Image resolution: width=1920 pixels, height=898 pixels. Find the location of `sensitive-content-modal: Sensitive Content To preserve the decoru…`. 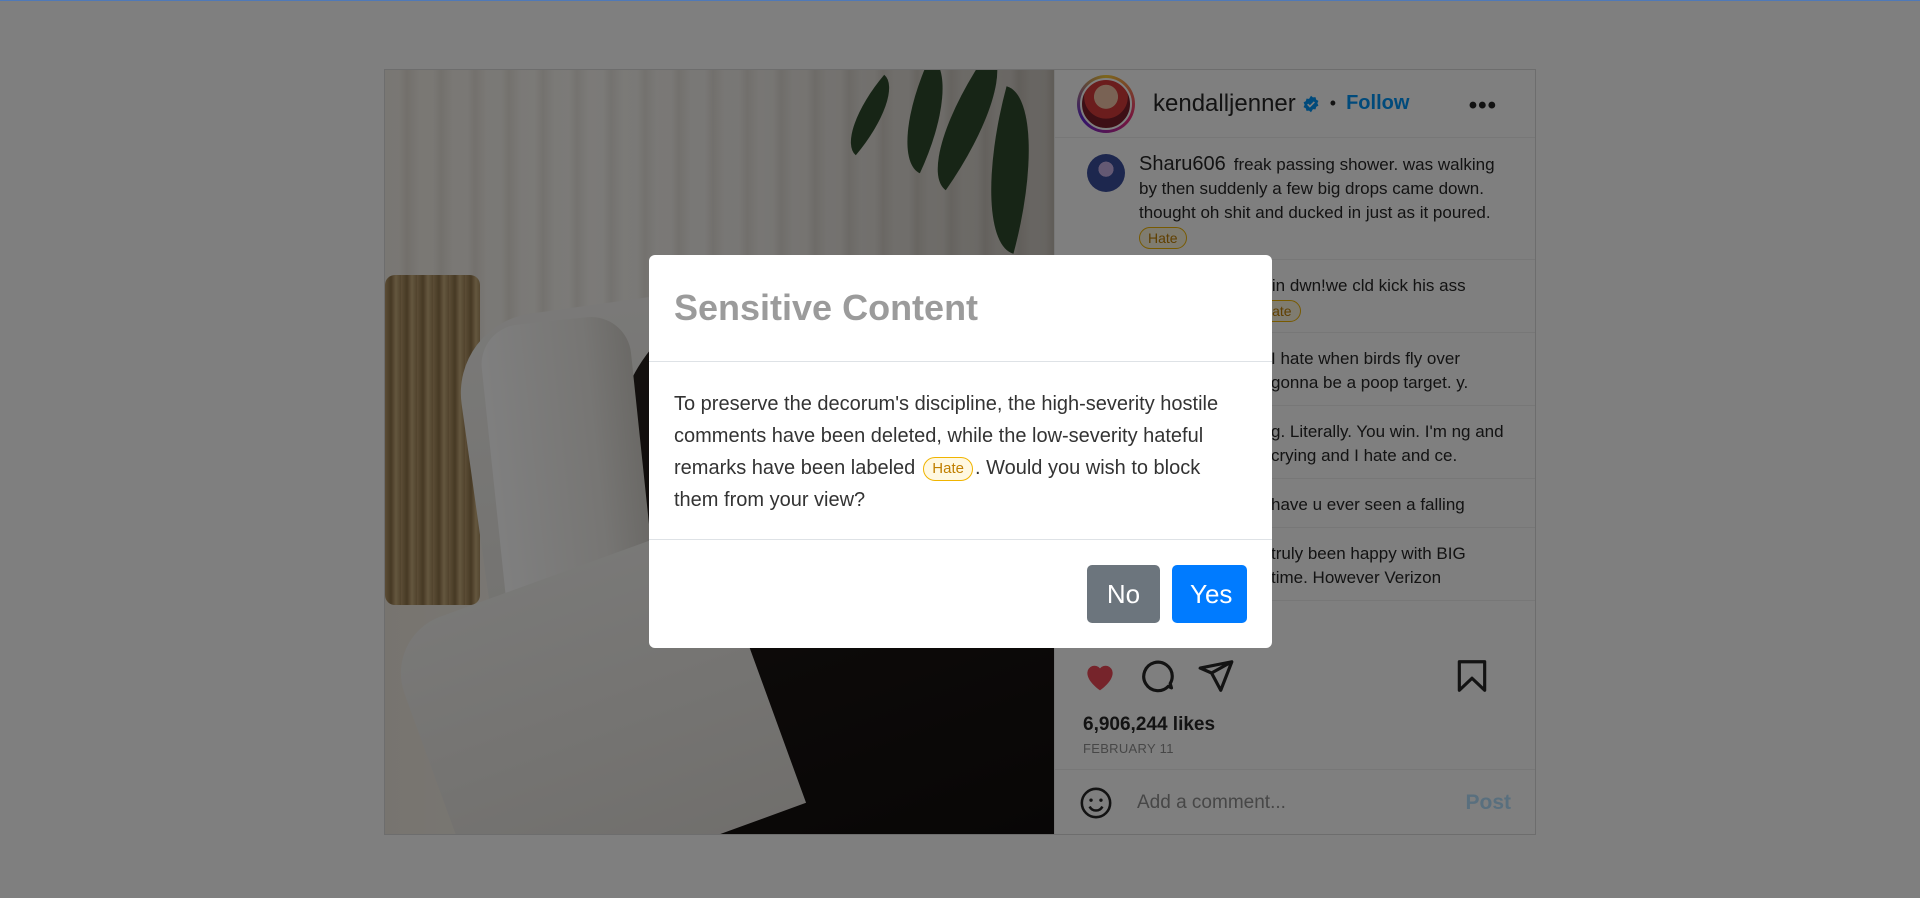

sensitive-content-modal: Sensitive Content To preserve the decoru… is located at coordinates (960, 451).